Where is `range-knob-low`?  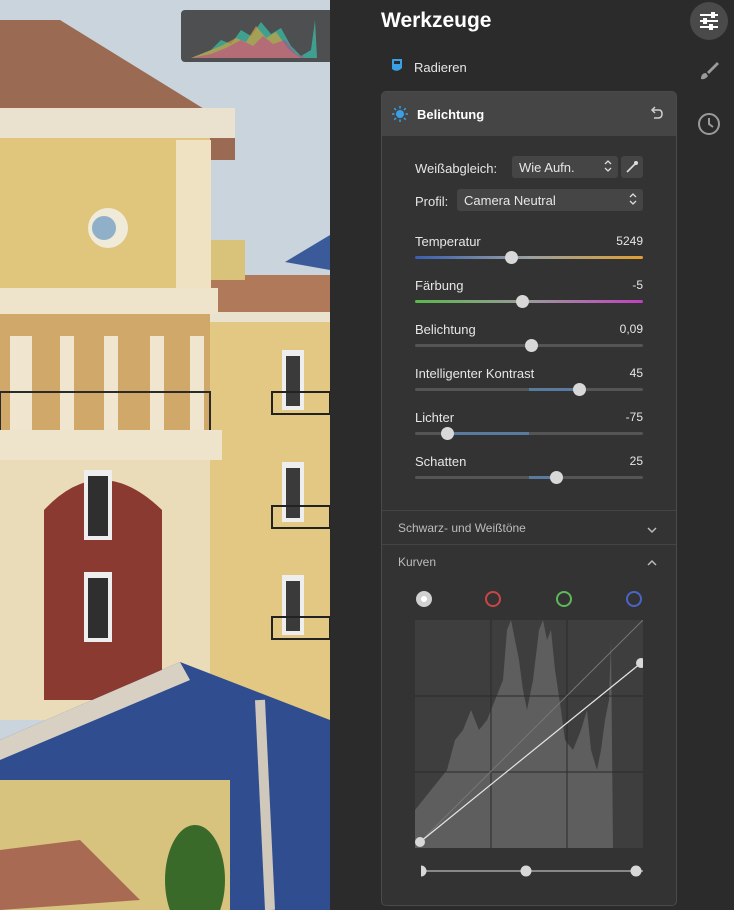
range-knob-low is located at coordinates (421, 871).